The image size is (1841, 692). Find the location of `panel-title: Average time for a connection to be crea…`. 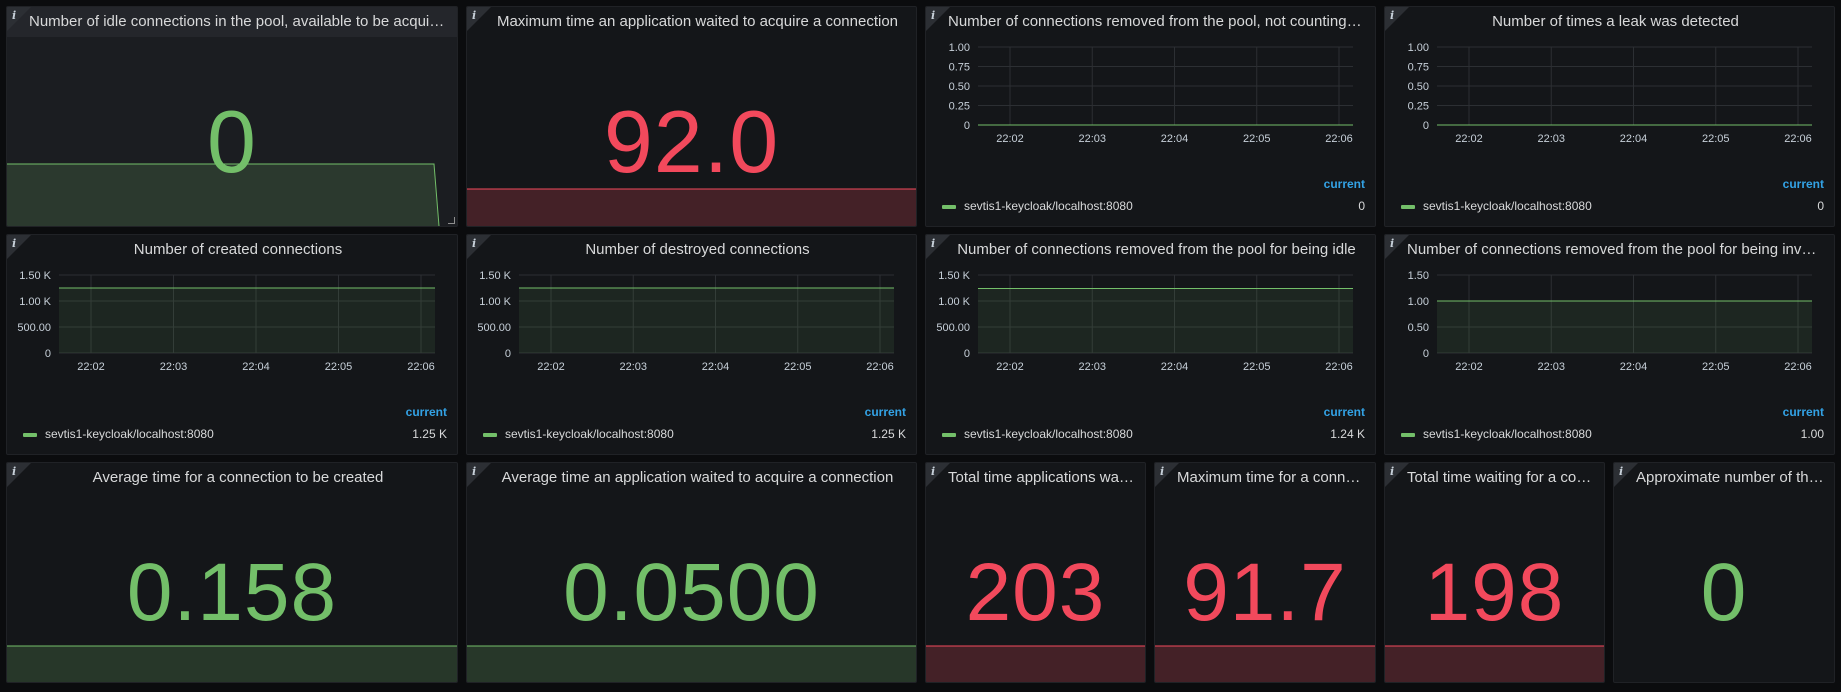

panel-title: Average time for a connection to be crea… is located at coordinates (238, 478).